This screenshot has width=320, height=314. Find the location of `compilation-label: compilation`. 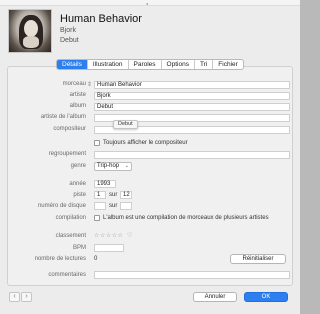

compilation-label: compilation is located at coordinates (70, 218).